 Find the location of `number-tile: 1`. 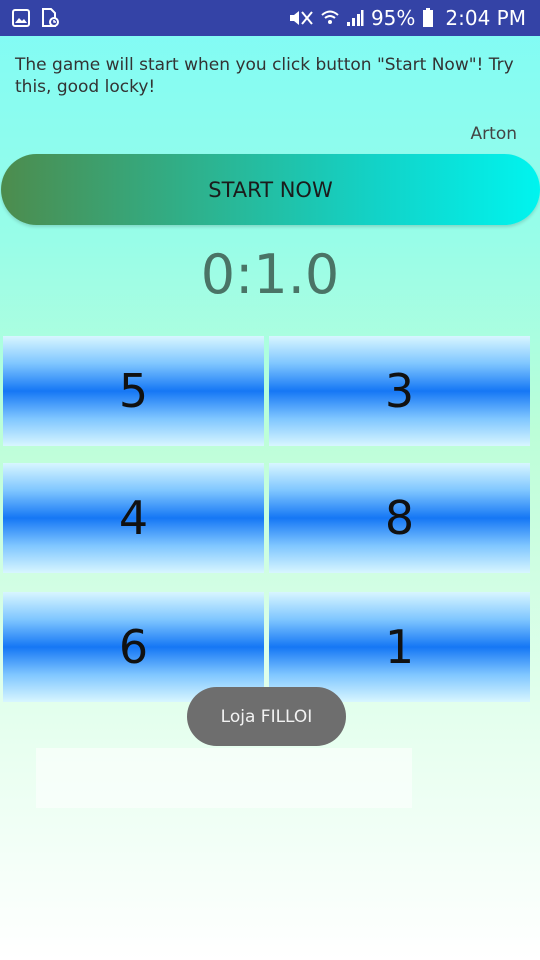

number-tile: 1 is located at coordinates (399, 647).